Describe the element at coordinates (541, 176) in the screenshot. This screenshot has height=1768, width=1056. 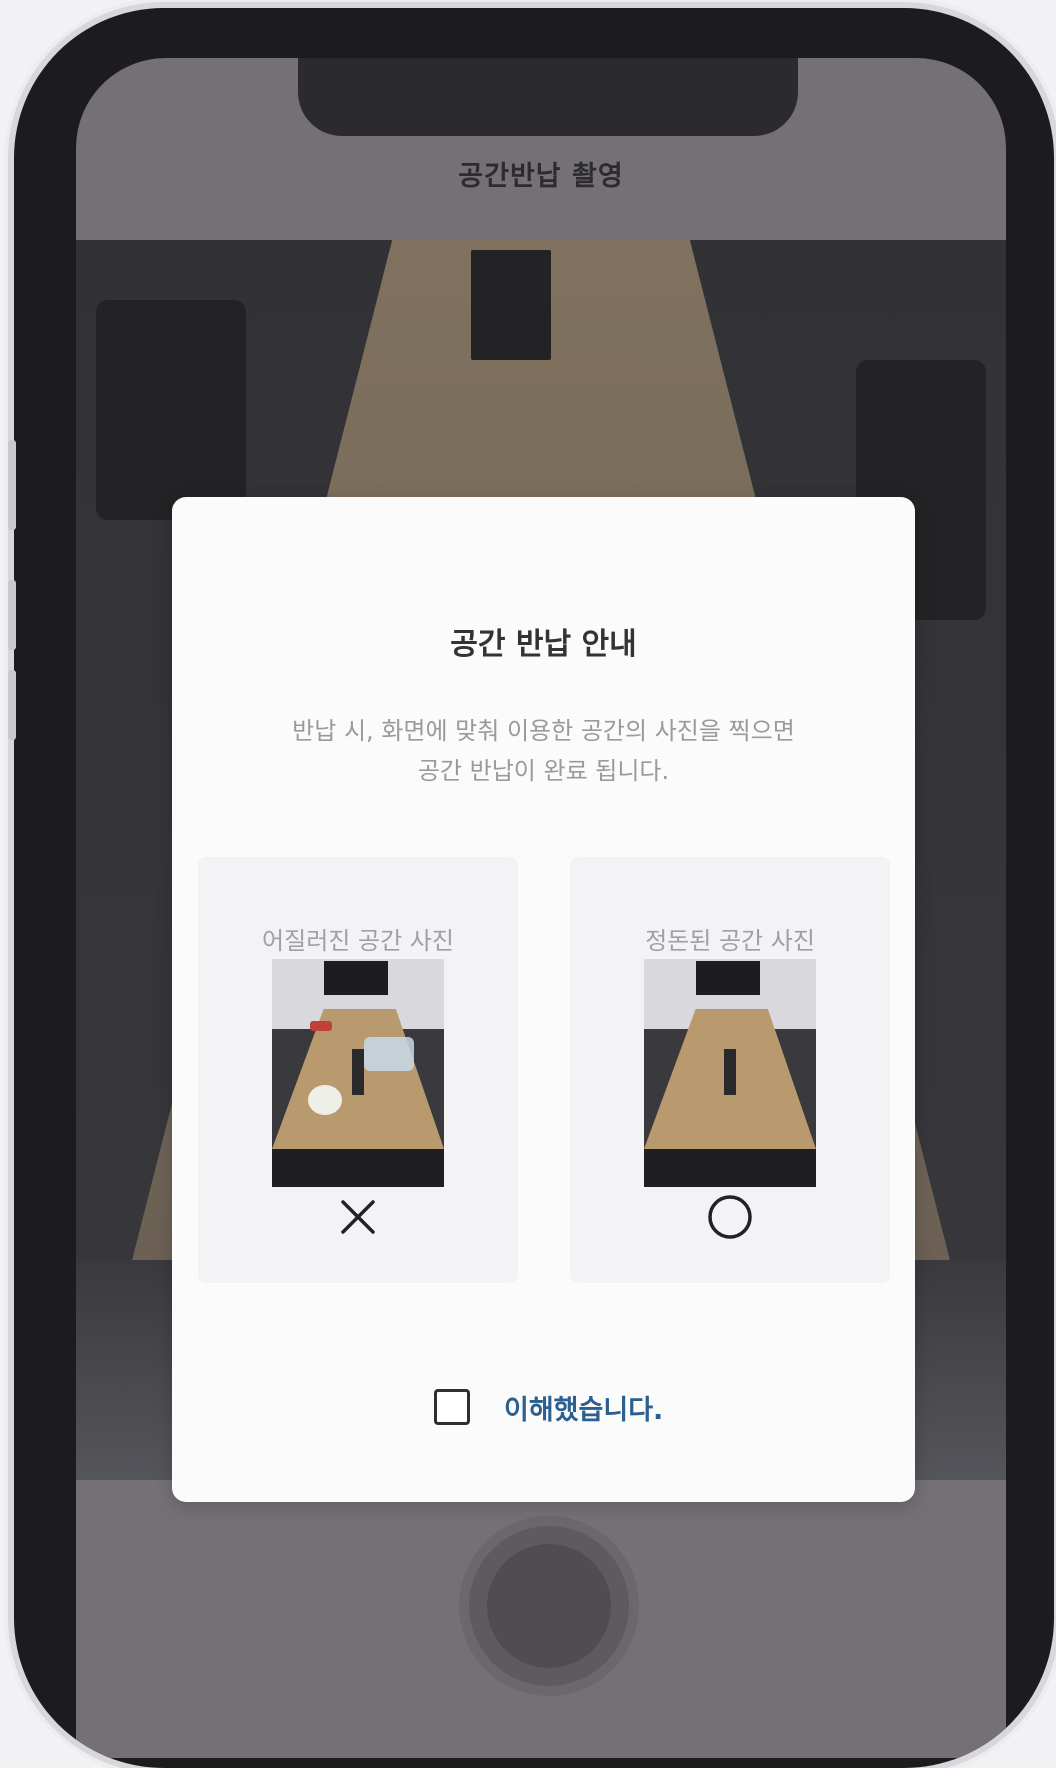
I see `page-title: 공간반납 촬영` at that location.